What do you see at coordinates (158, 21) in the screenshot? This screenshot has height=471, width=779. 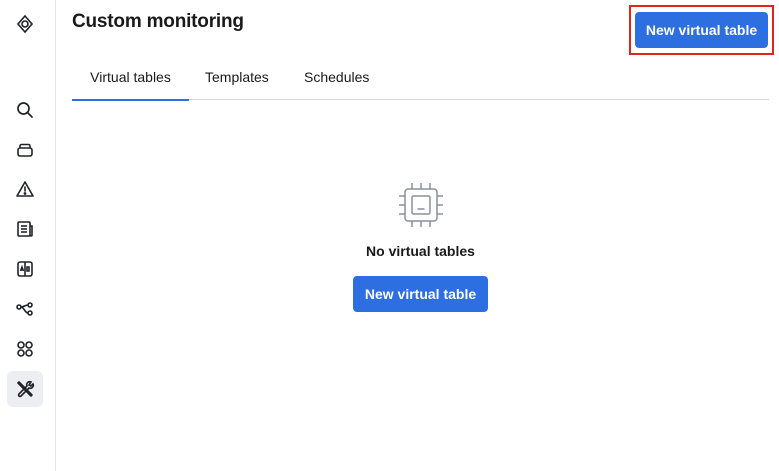 I see `page-title: Custom monitoring` at bounding box center [158, 21].